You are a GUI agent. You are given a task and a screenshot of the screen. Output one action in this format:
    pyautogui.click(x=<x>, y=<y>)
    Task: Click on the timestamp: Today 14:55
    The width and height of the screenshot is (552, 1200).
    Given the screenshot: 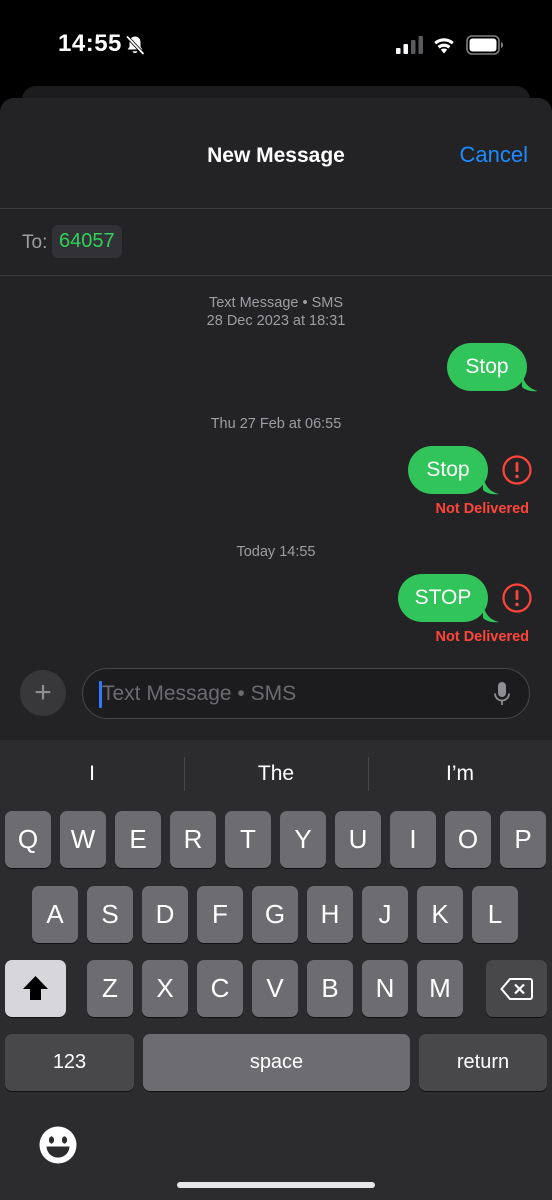 What is the action you would take?
    pyautogui.click(x=276, y=552)
    